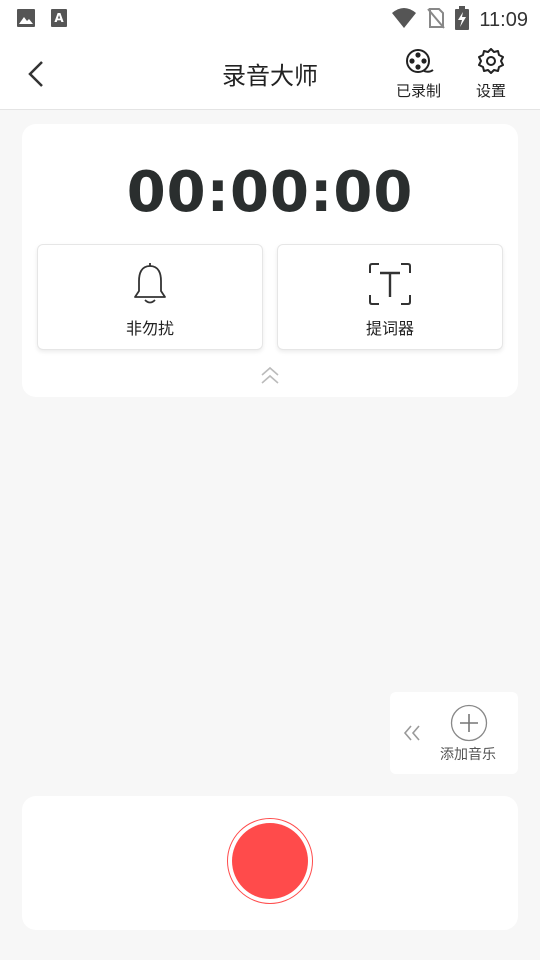 The height and width of the screenshot is (960, 540). I want to click on film-reel-icon, so click(419, 63).